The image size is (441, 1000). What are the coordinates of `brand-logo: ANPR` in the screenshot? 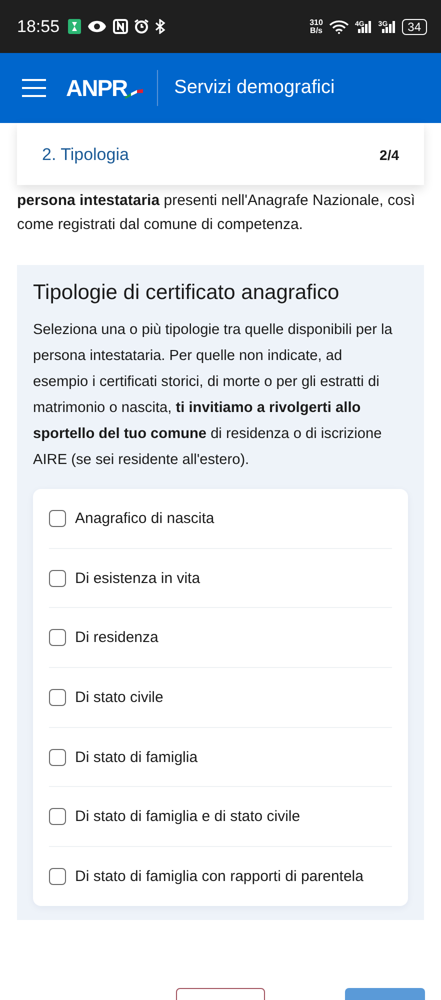 It's located at (97, 88).